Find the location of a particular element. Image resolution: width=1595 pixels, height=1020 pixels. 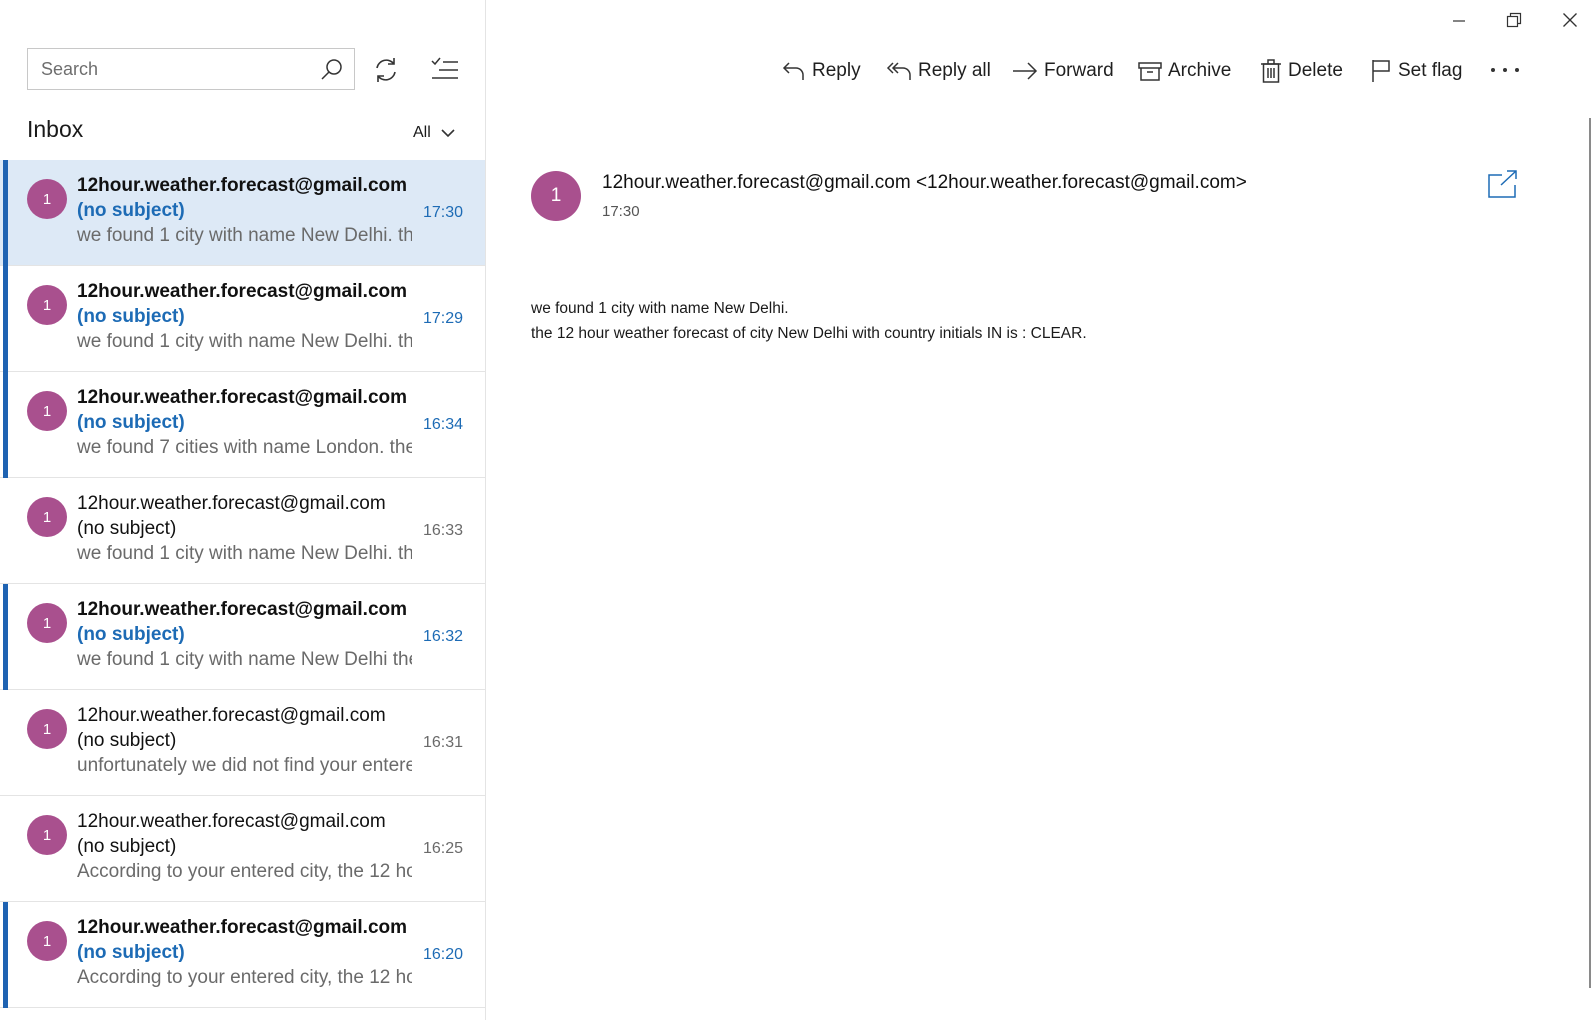

delete-button-label: Delete is located at coordinates (1315, 70).